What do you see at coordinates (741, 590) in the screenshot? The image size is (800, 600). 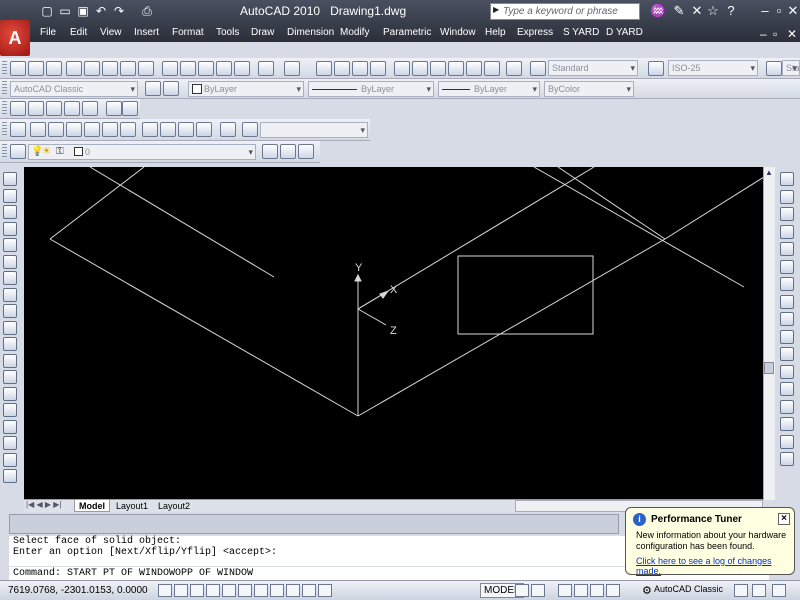 I see `toolbar-lock-icon` at bounding box center [741, 590].